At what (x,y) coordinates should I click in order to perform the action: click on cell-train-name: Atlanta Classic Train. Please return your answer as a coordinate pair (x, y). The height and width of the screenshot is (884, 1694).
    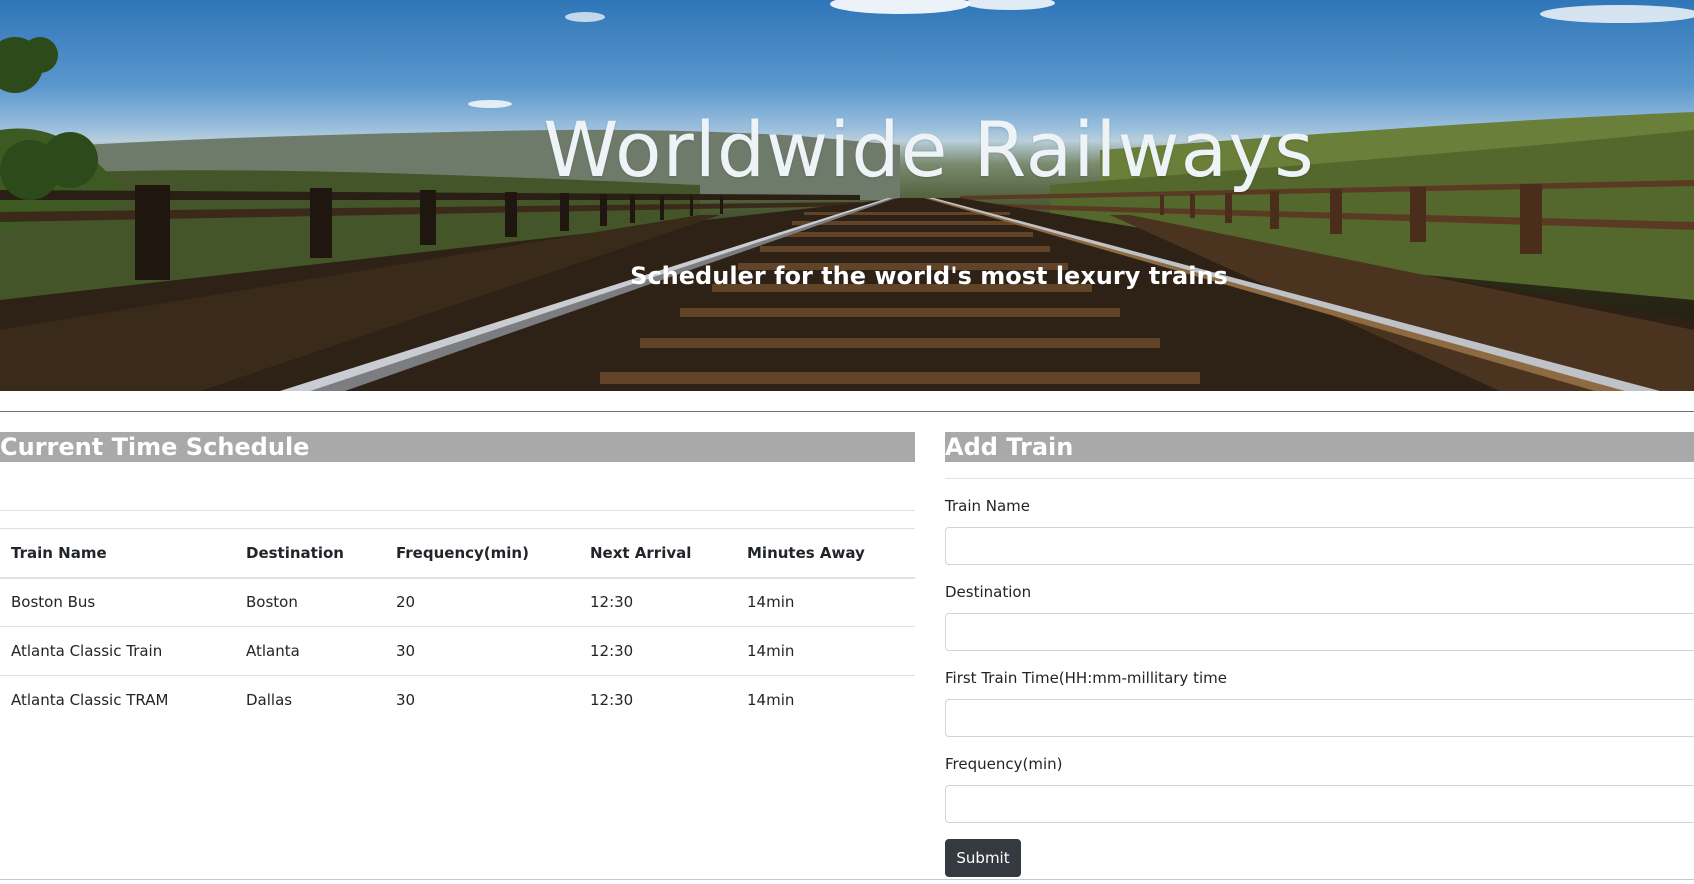
    Looking at the image, I should click on (117, 651).